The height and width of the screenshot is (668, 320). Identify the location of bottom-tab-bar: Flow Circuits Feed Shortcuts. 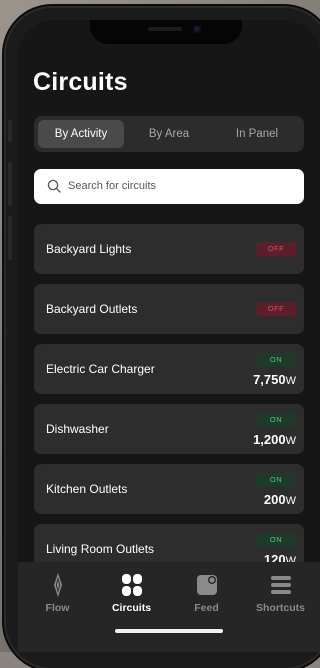
(169, 607).